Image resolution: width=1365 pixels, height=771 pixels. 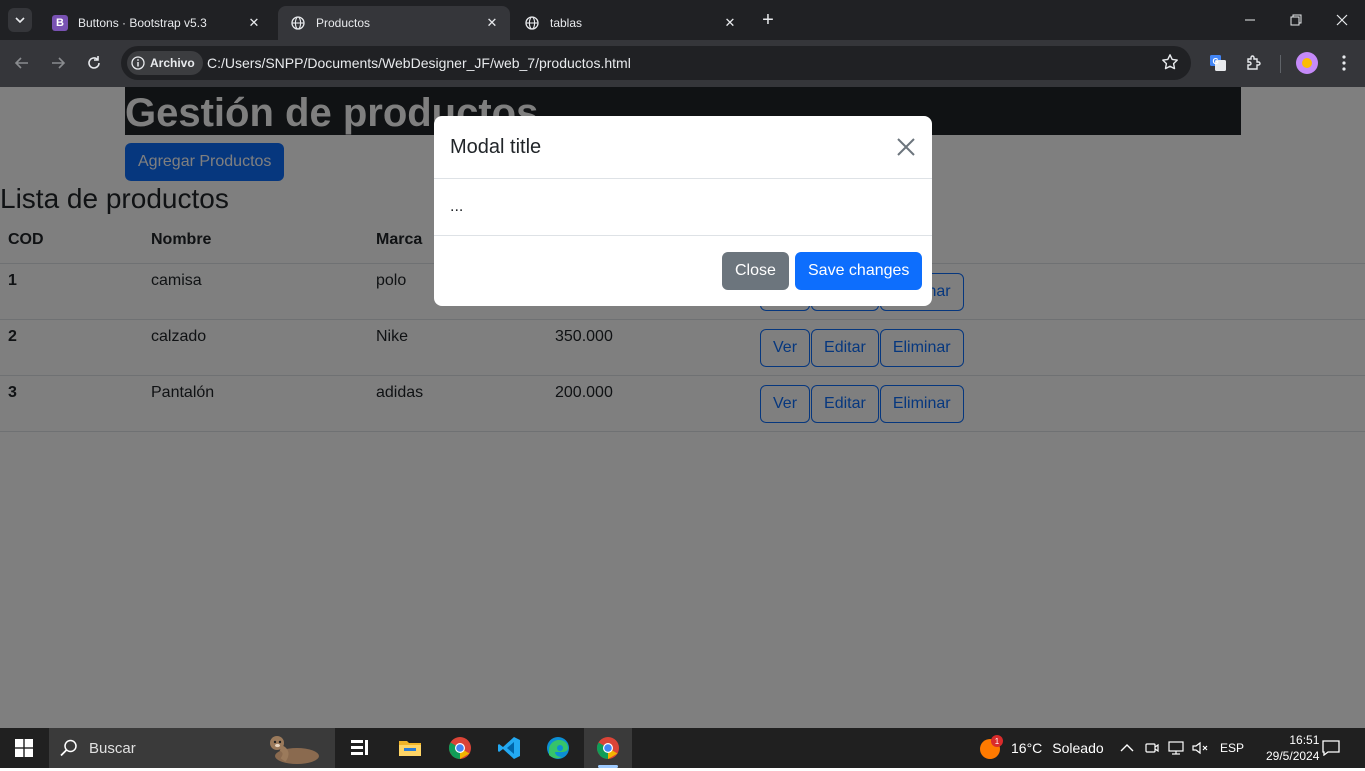 What do you see at coordinates (630, 23) in the screenshot?
I see `tab-tablas: tablas ✕` at bounding box center [630, 23].